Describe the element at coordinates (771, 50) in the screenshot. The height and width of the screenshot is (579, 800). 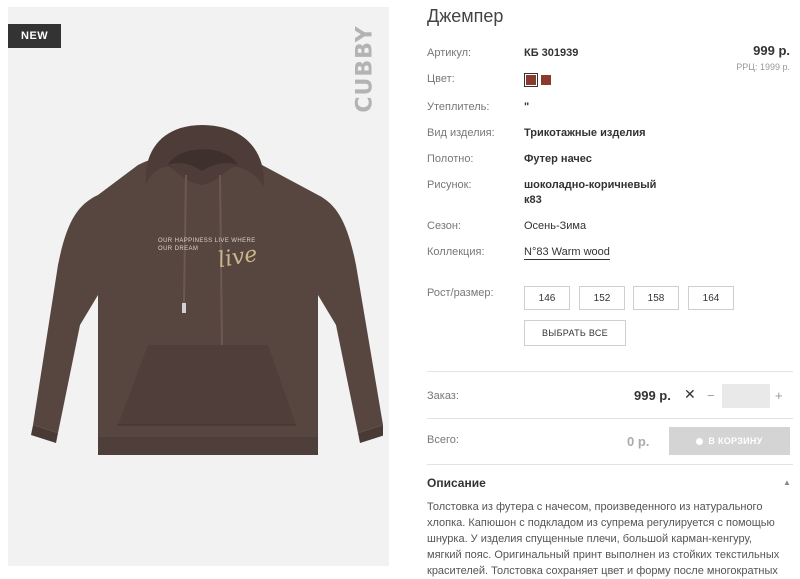
I see `product-price: 999 р.` at that location.